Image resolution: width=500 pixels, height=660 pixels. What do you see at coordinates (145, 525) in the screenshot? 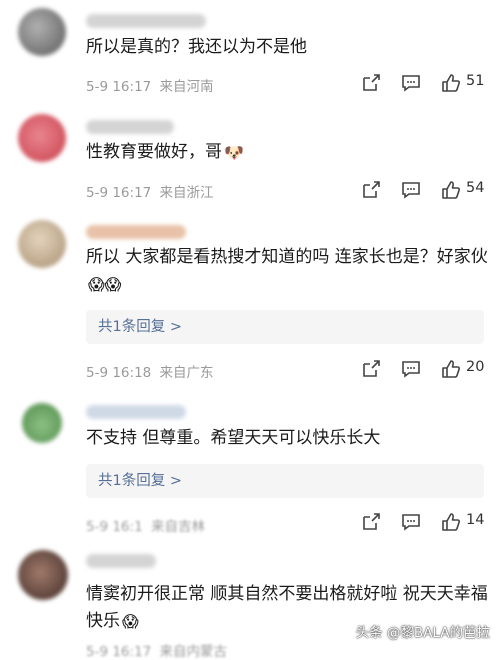
I see `comment-meta: 5-9 16:1 来自吉林` at bounding box center [145, 525].